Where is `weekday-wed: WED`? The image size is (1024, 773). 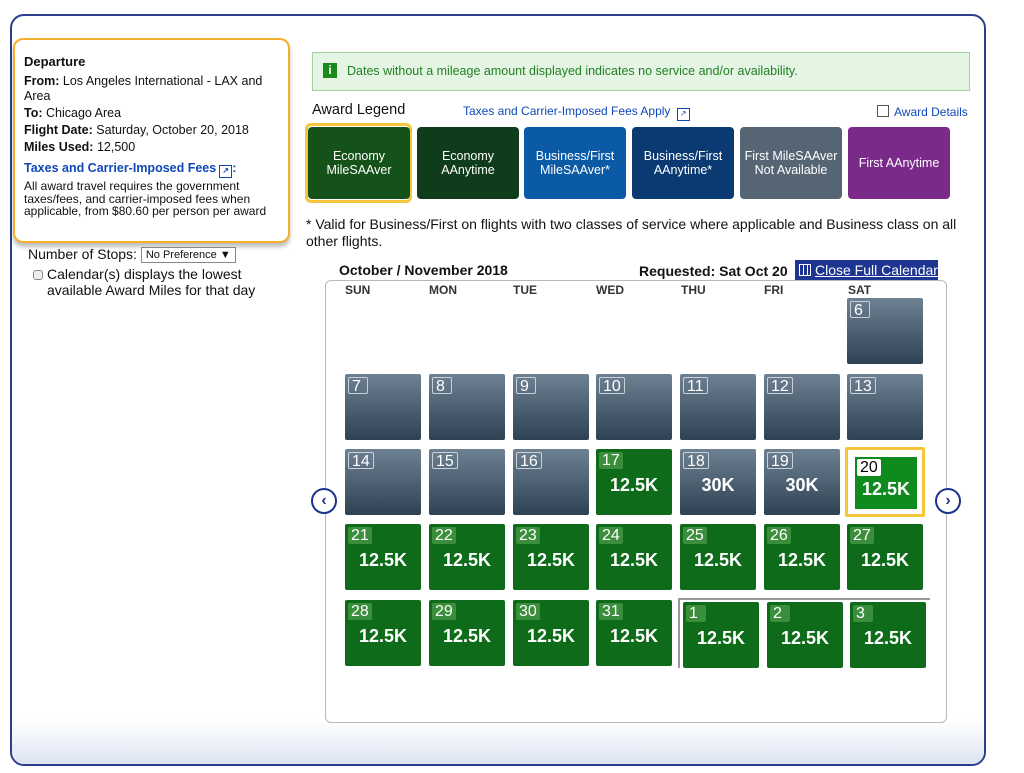
weekday-wed: WED is located at coordinates (610, 290).